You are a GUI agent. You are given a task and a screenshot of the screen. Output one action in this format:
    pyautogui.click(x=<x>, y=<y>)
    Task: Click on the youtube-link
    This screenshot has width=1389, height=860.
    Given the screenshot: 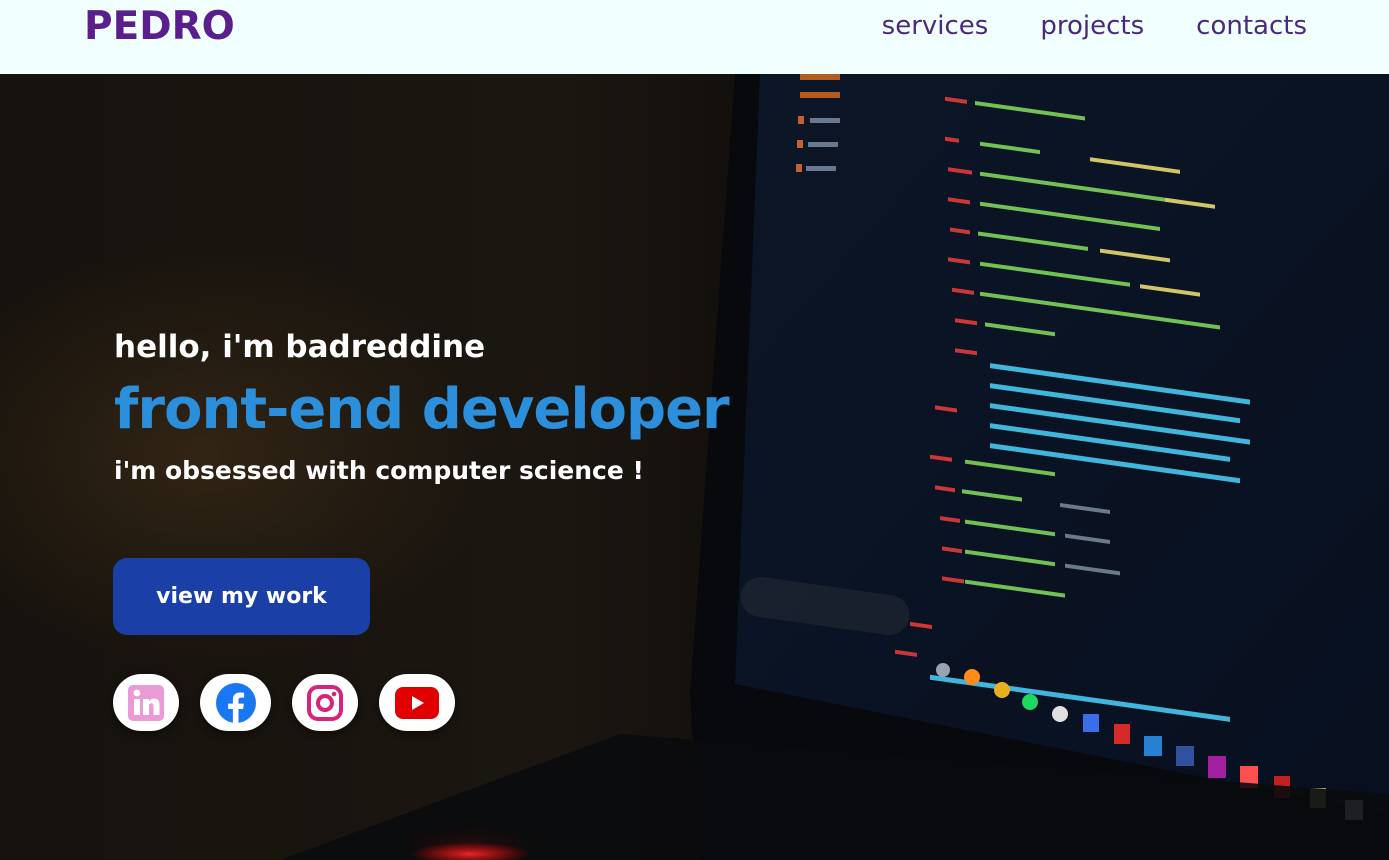 What is the action you would take?
    pyautogui.click(x=417, y=702)
    